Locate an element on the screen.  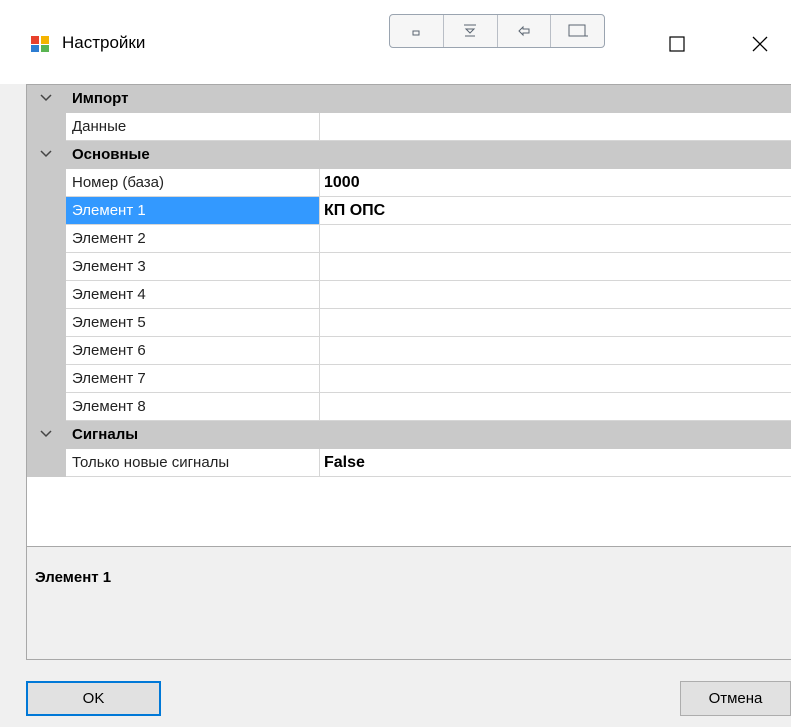
property-row: Элемент 8 is located at coordinates (409, 407).